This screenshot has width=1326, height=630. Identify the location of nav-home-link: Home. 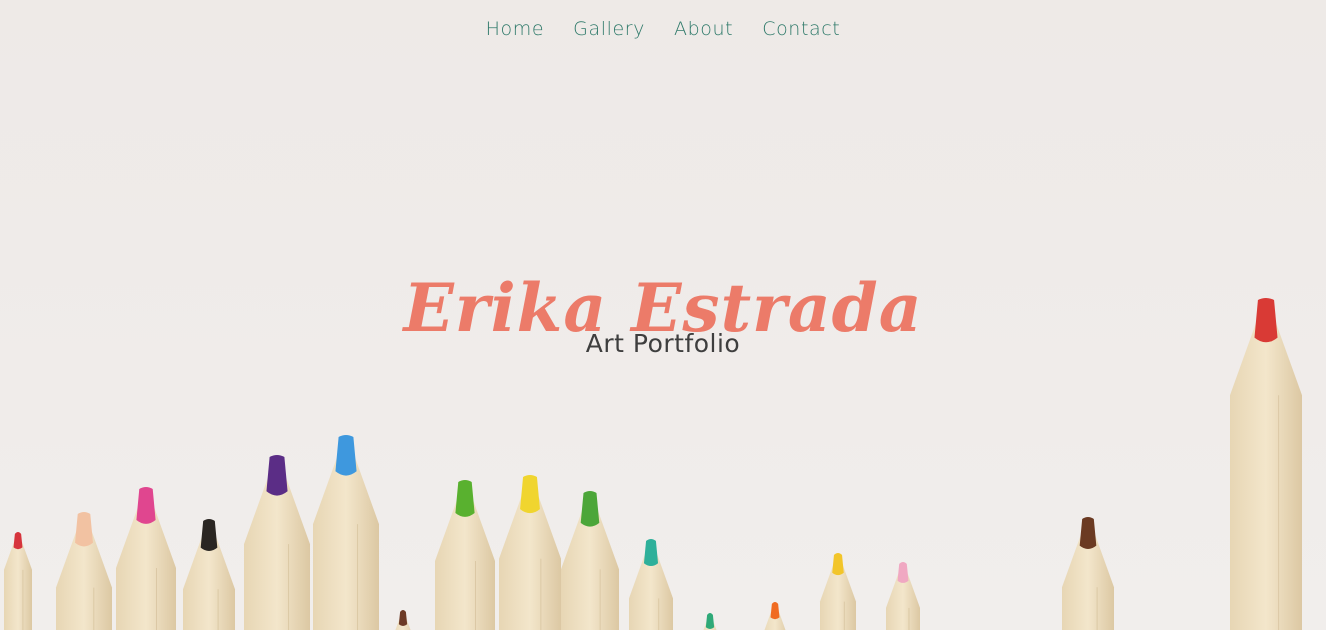
(515, 29).